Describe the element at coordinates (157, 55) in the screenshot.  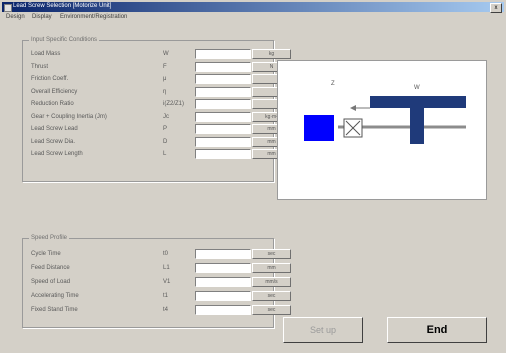
I see `condition-row: Load Mass Wkg` at that location.